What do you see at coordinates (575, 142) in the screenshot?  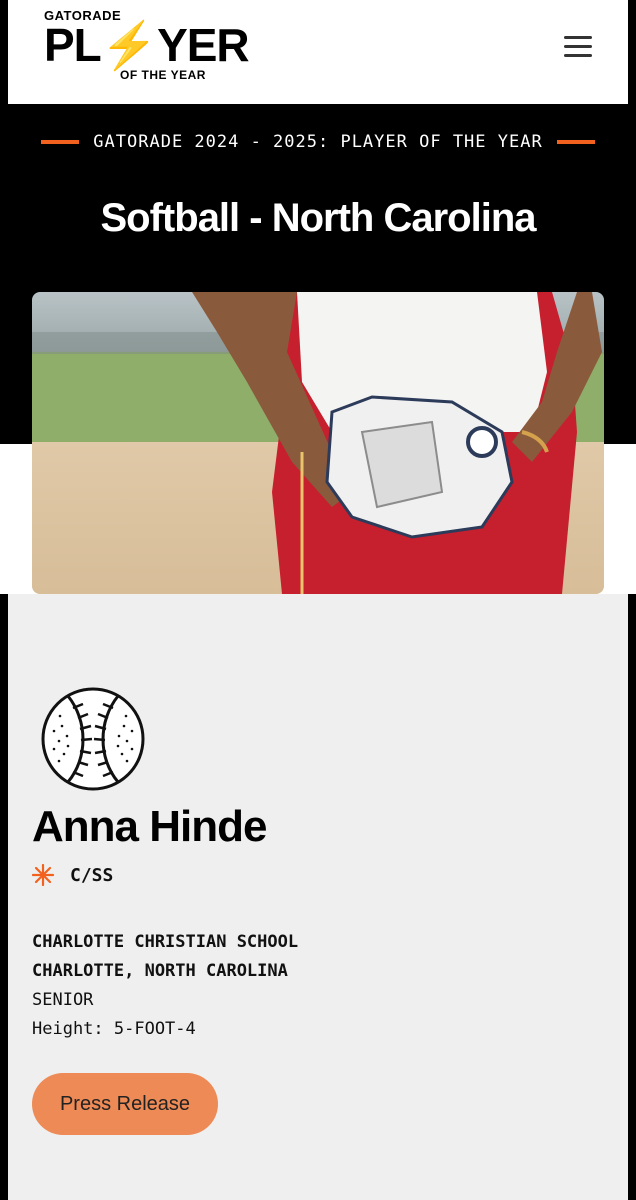 I see `eyebrow-dash-right` at bounding box center [575, 142].